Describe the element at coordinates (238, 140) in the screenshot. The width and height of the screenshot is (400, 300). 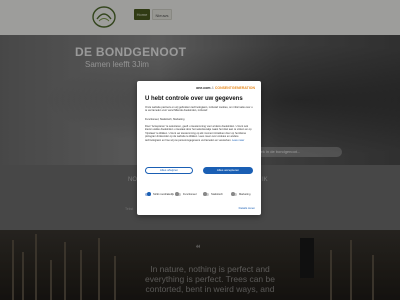
I see `read-more-link: Lees meer` at that location.